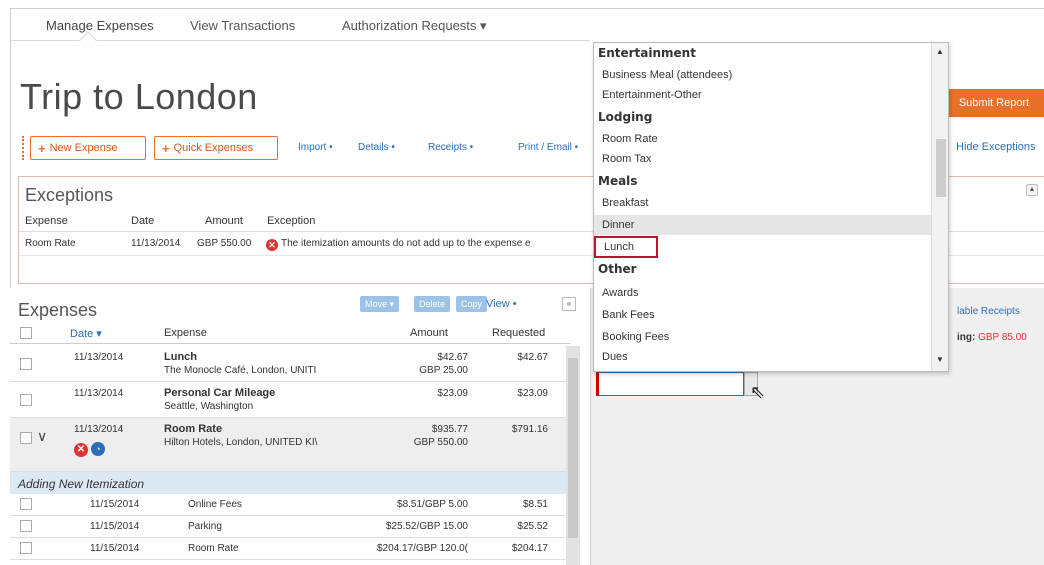 This screenshot has height=565, width=1044. What do you see at coordinates (762, 95) in the screenshot?
I see `dropdown-option-entertainment-other: Entertainment-Other` at bounding box center [762, 95].